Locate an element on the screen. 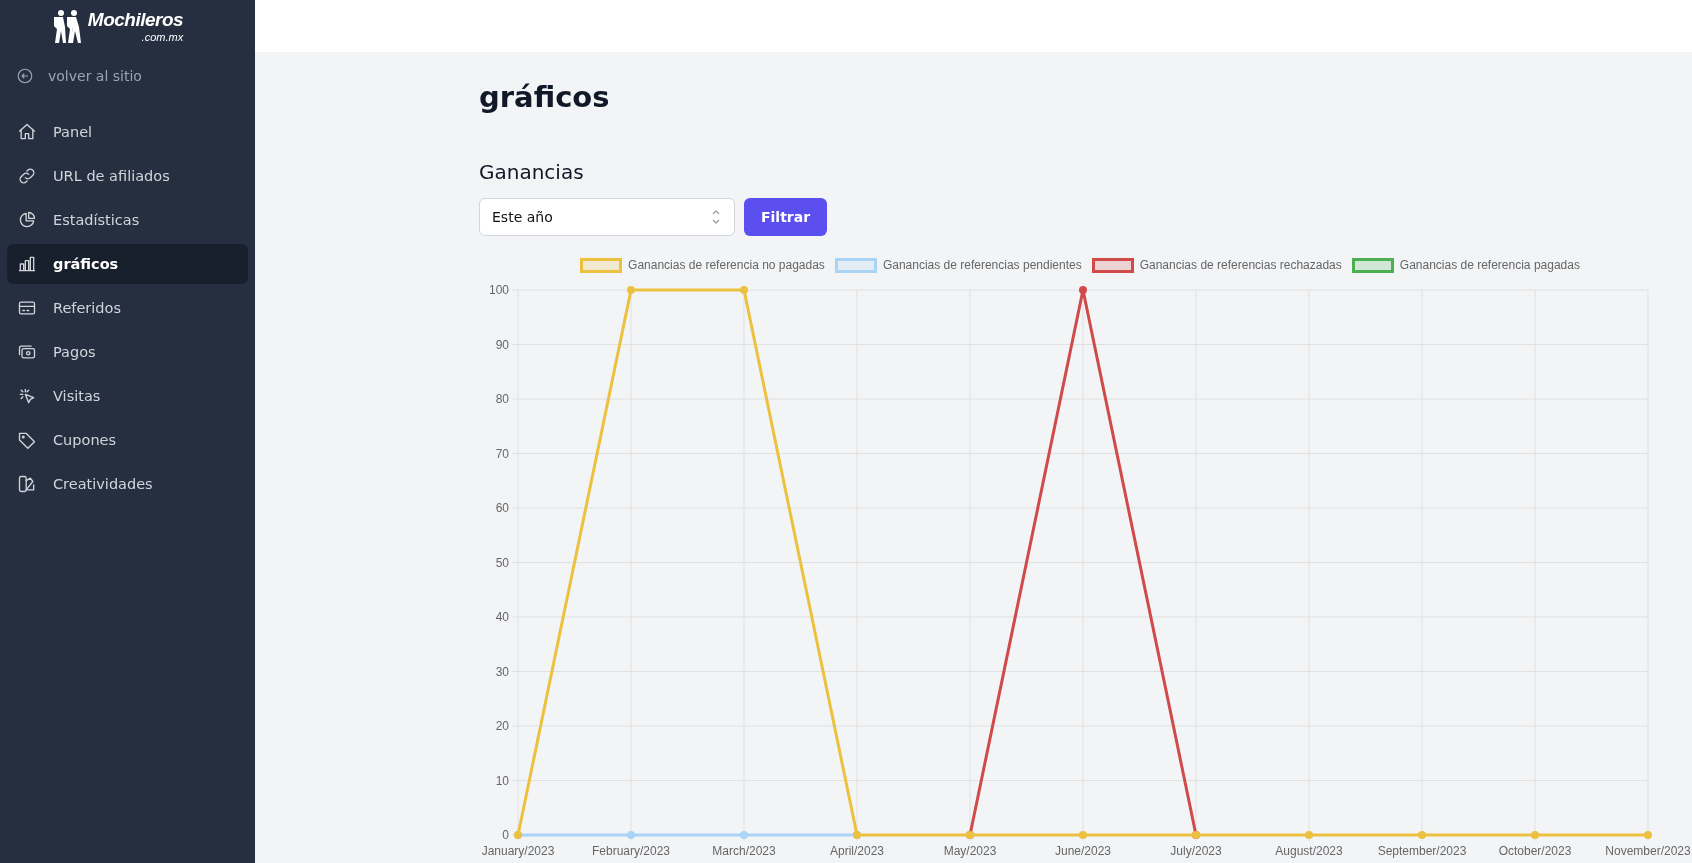  back-link: volver al sitio is located at coordinates (127, 76).